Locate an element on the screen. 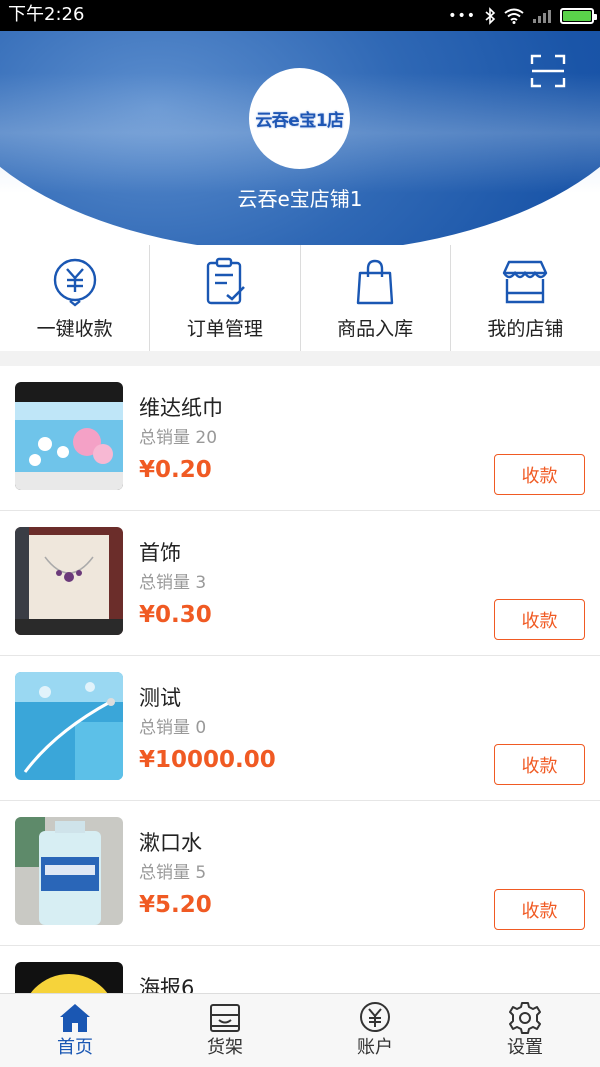 Image resolution: width=600 pixels, height=1067 pixels. product-price: ¥5.20 is located at coordinates (175, 905).